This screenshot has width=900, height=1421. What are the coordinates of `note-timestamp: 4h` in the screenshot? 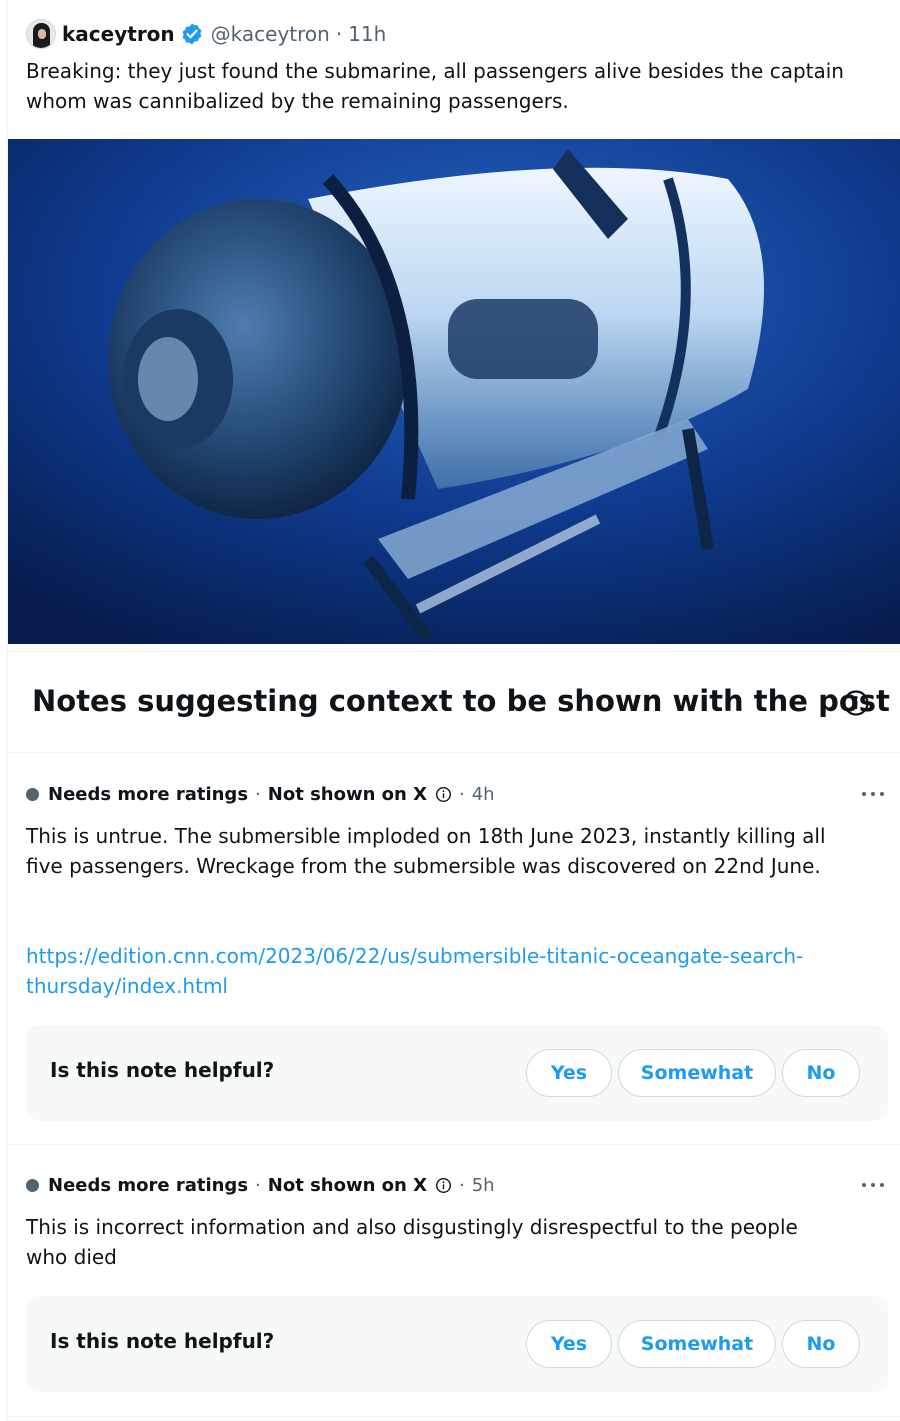 It's located at (483, 794).